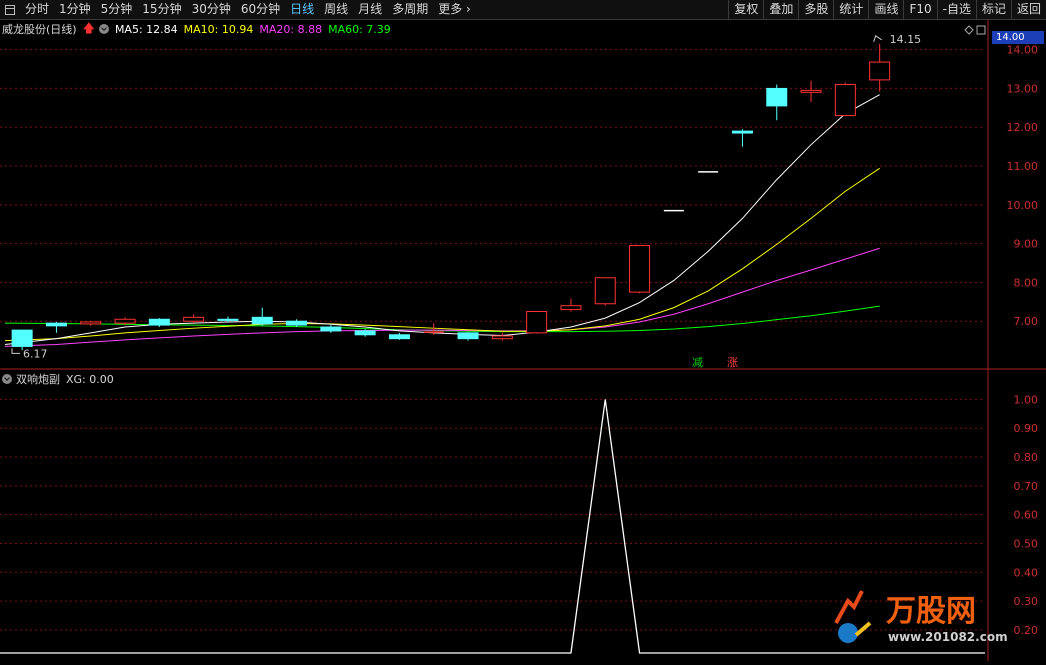 This screenshot has height=665, width=1046. I want to click on current-price-box: 14.00, so click(1018, 37).